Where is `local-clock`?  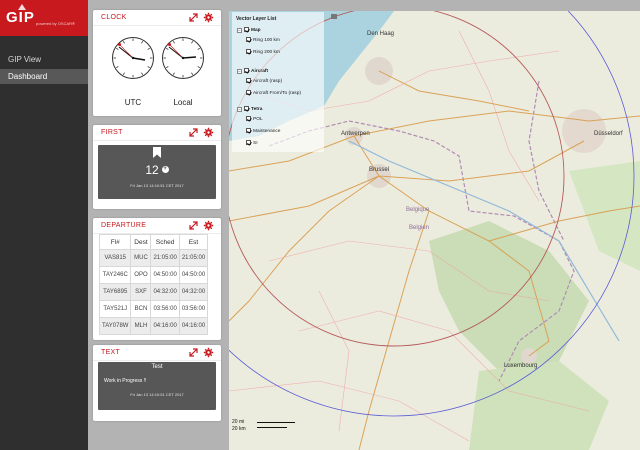 local-clock is located at coordinates (183, 58).